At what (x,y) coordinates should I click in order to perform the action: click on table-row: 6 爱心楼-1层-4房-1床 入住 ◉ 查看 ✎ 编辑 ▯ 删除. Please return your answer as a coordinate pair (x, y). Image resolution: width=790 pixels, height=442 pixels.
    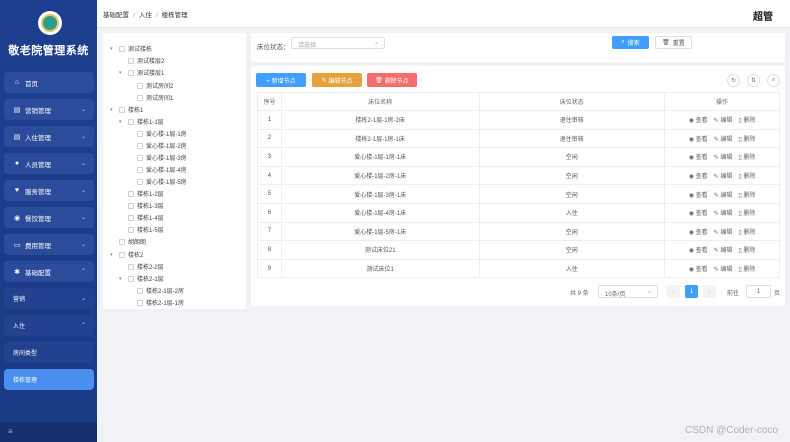
    Looking at the image, I should click on (518, 212).